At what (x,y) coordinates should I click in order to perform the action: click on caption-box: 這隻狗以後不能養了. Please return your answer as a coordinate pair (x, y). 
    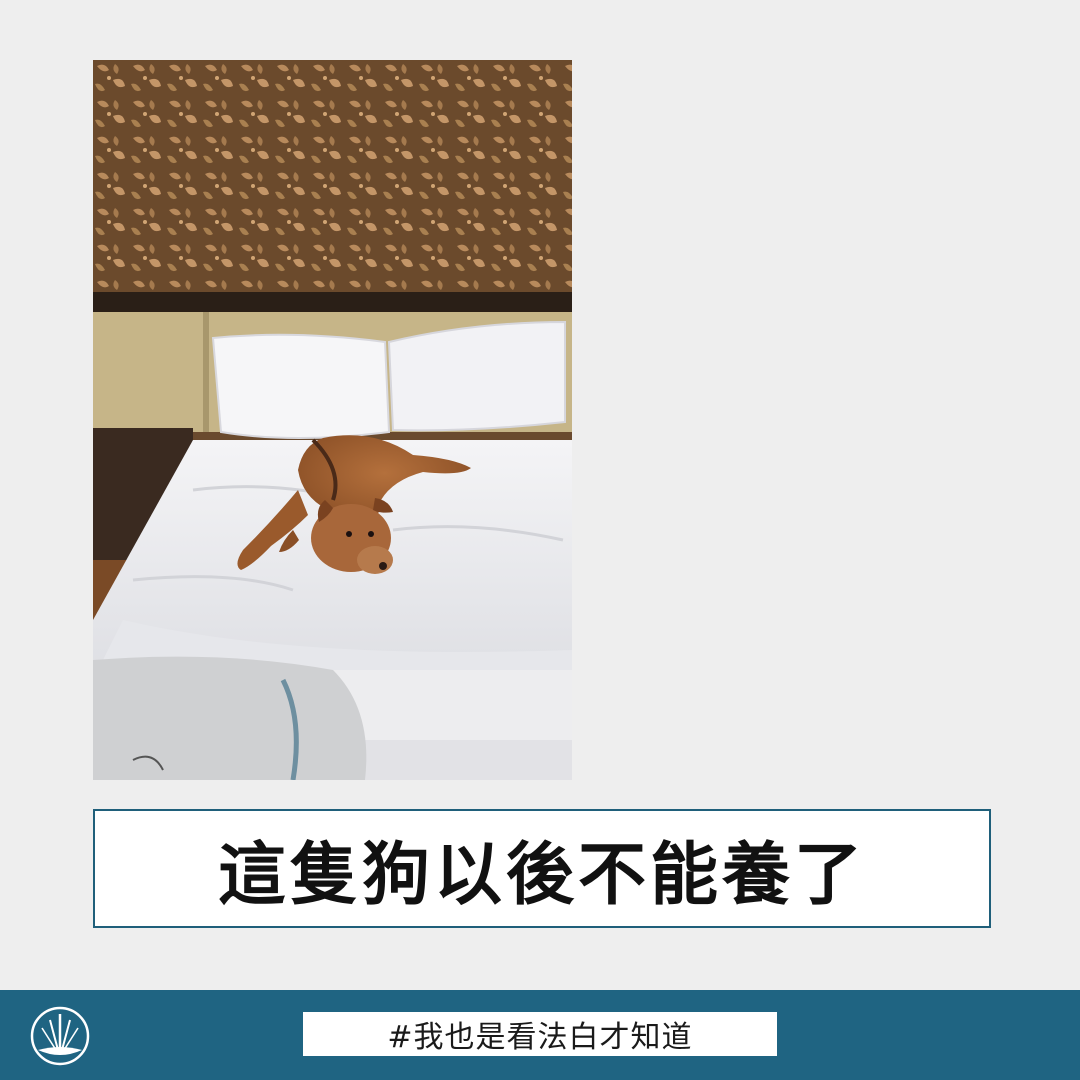
    Looking at the image, I should click on (542, 868).